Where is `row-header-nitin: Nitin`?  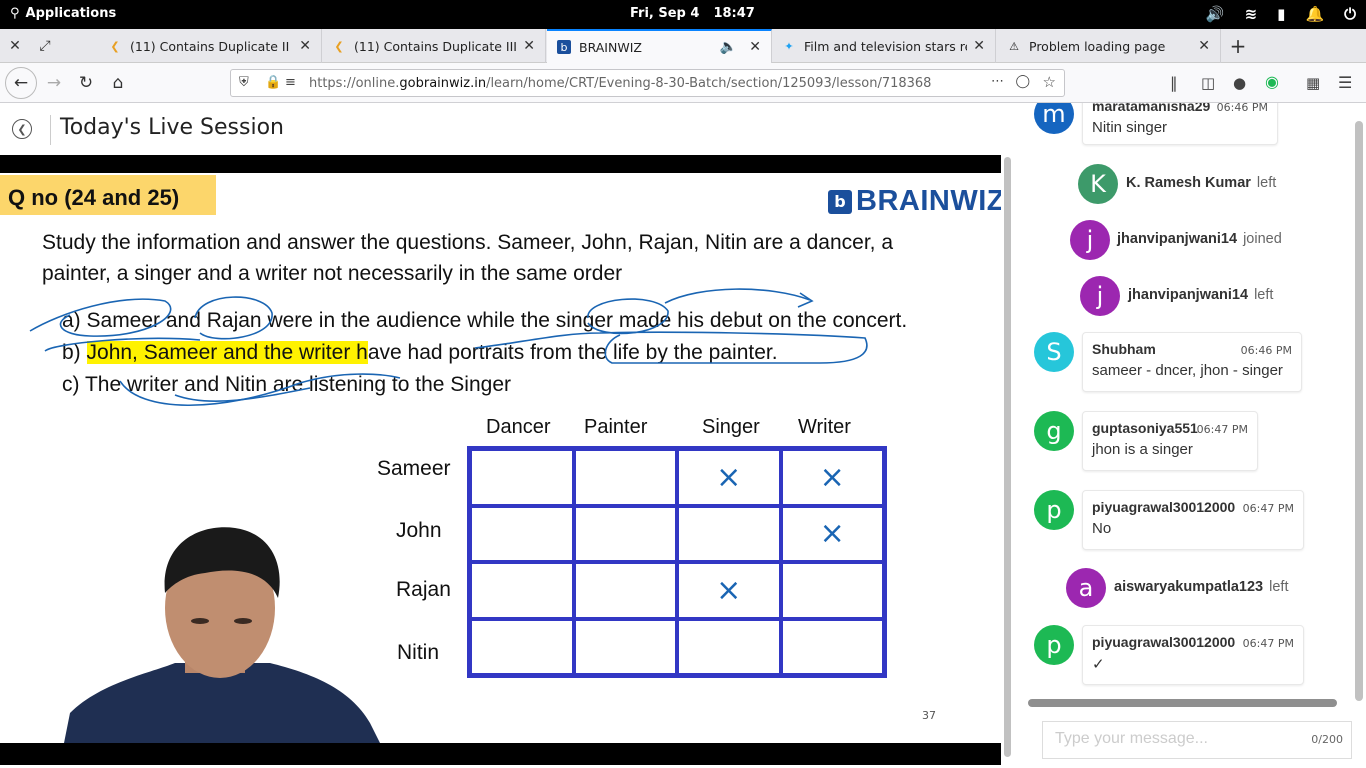 row-header-nitin: Nitin is located at coordinates (418, 652).